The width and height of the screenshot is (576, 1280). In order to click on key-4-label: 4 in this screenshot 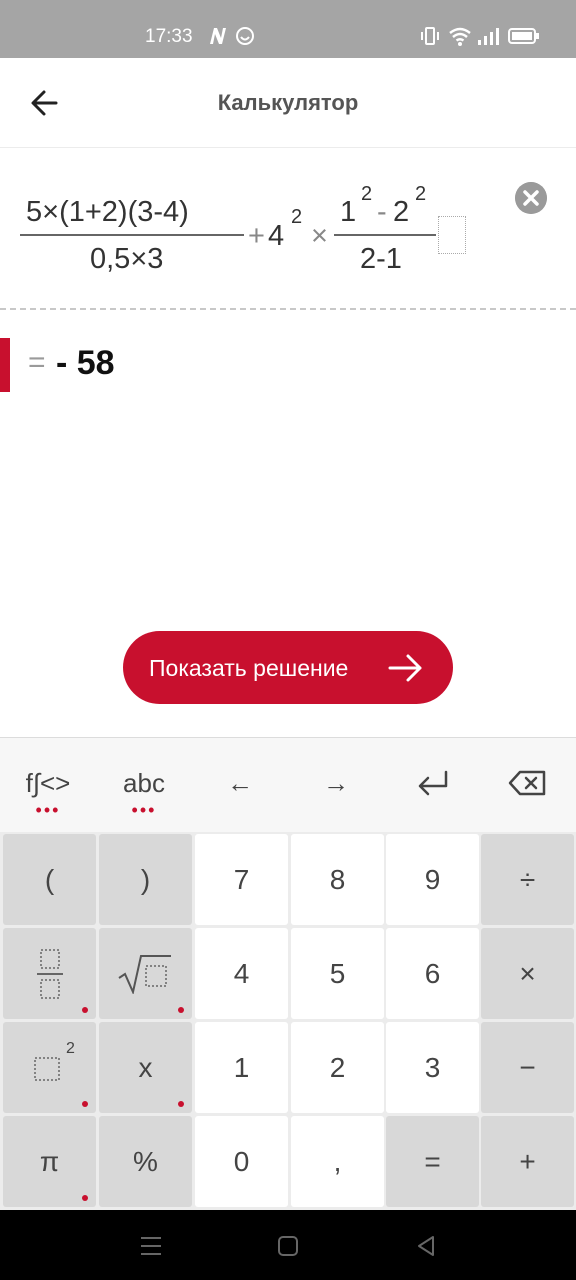, I will do `click(241, 973)`.